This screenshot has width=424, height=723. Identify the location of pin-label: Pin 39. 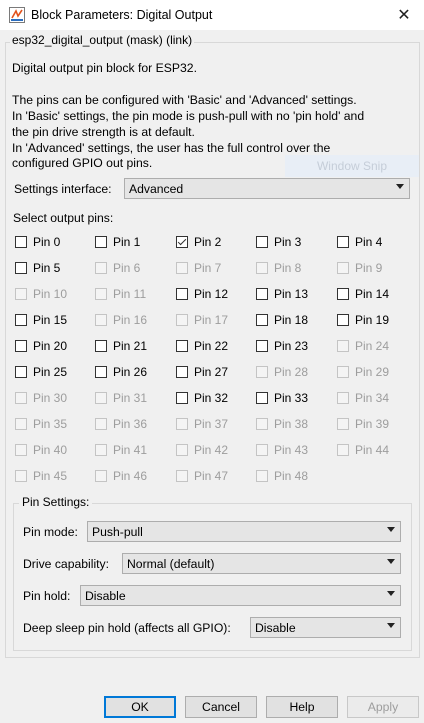
(372, 424).